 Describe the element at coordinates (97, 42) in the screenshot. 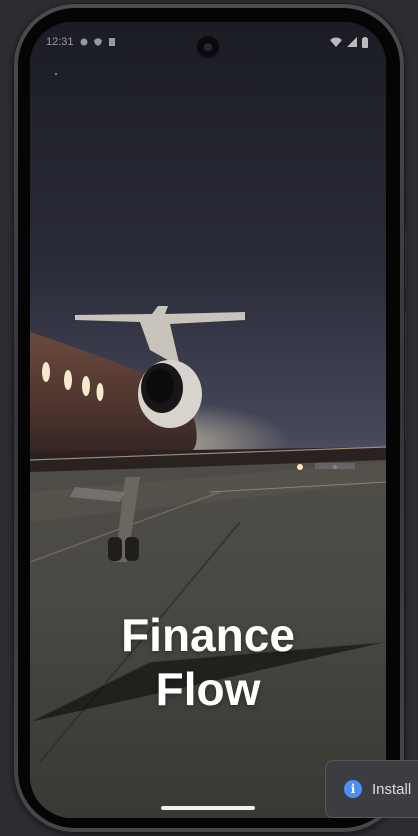

I see `shield-icon` at that location.